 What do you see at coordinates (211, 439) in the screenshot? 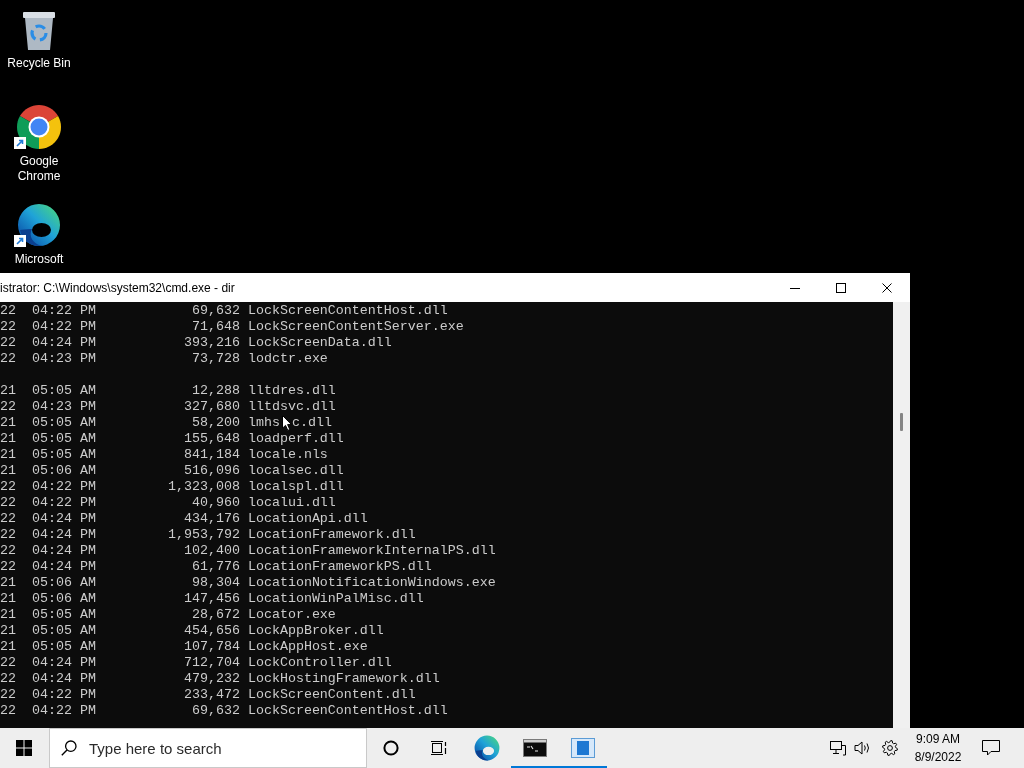
I see `file-size: 155,648` at bounding box center [211, 439].